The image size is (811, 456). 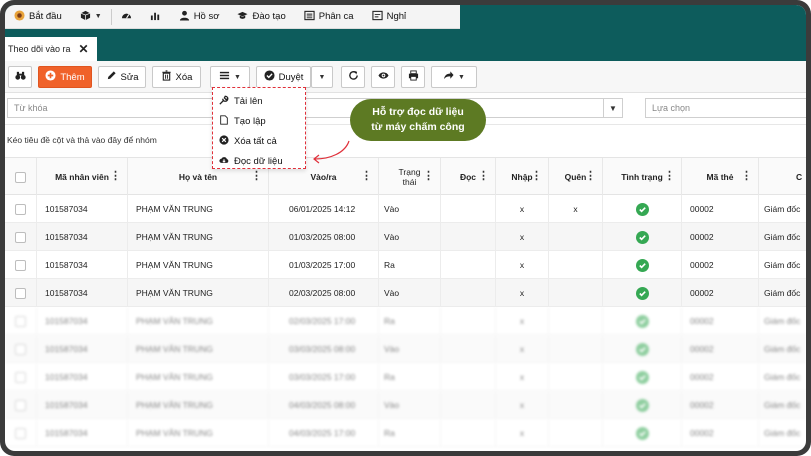 I want to click on delete-button: Xóa, so click(x=176, y=77).